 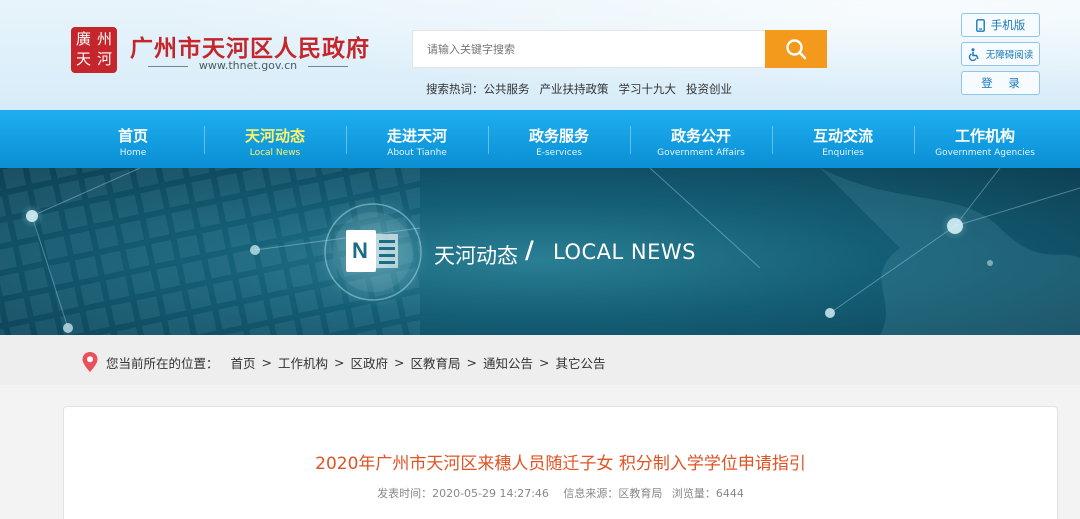 I want to click on wheelchair-icon, so click(x=973, y=54).